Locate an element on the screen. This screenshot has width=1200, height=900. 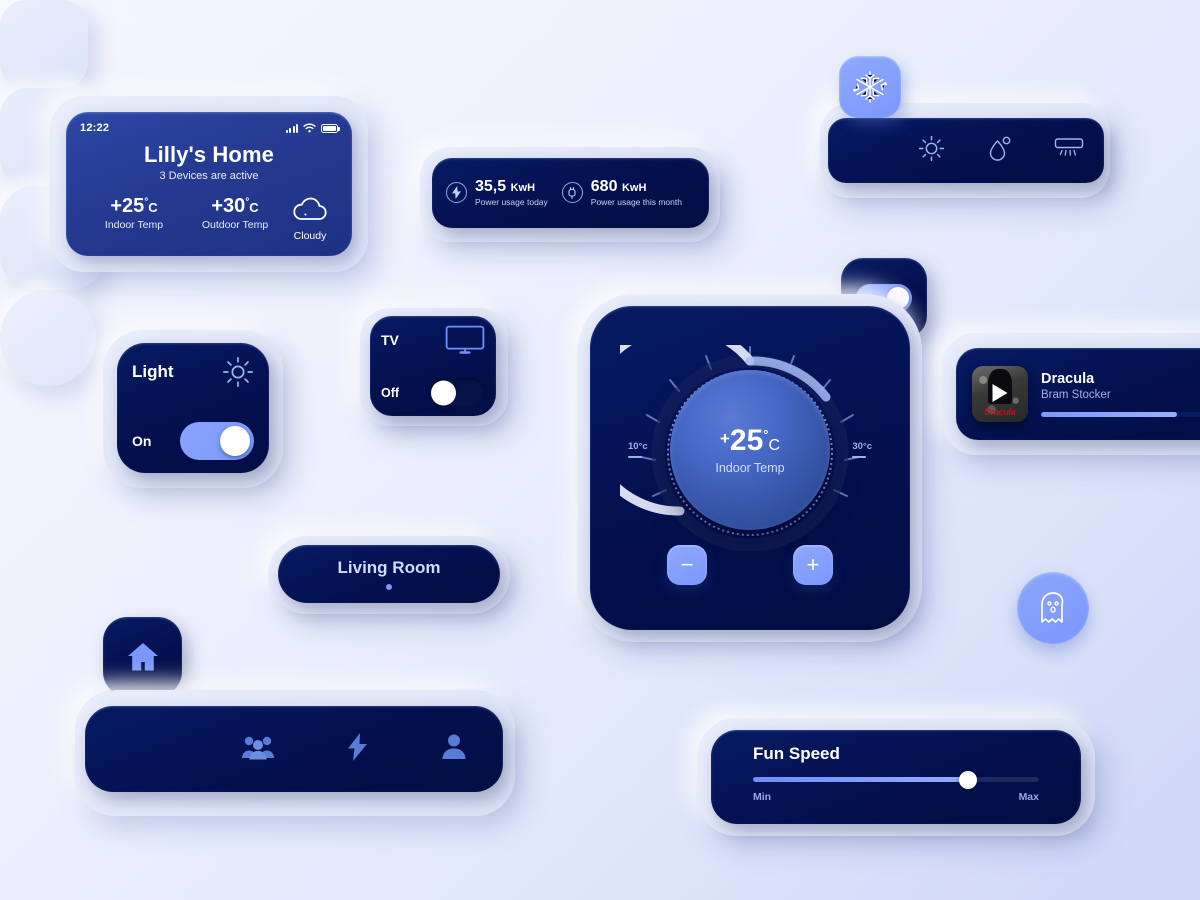
cloud-icon is located at coordinates (310, 208).